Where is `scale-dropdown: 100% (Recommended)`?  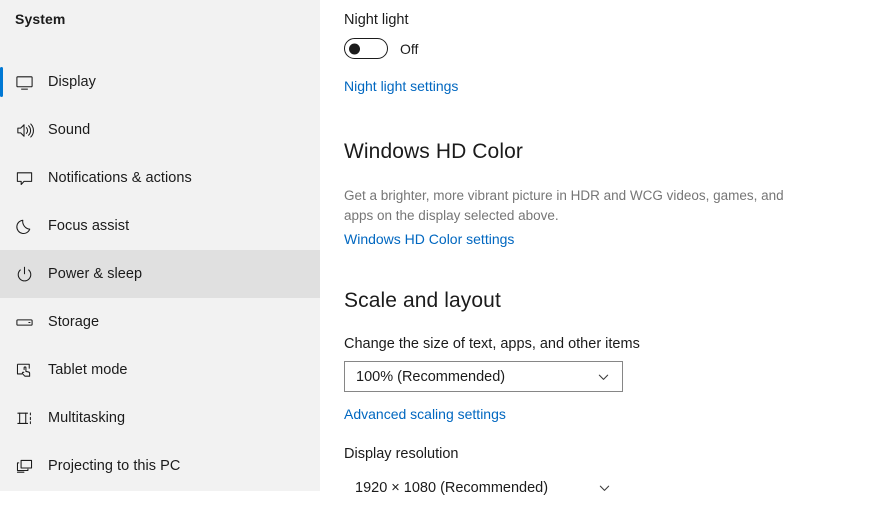
scale-dropdown: 100% (Recommended) is located at coordinates (483, 376).